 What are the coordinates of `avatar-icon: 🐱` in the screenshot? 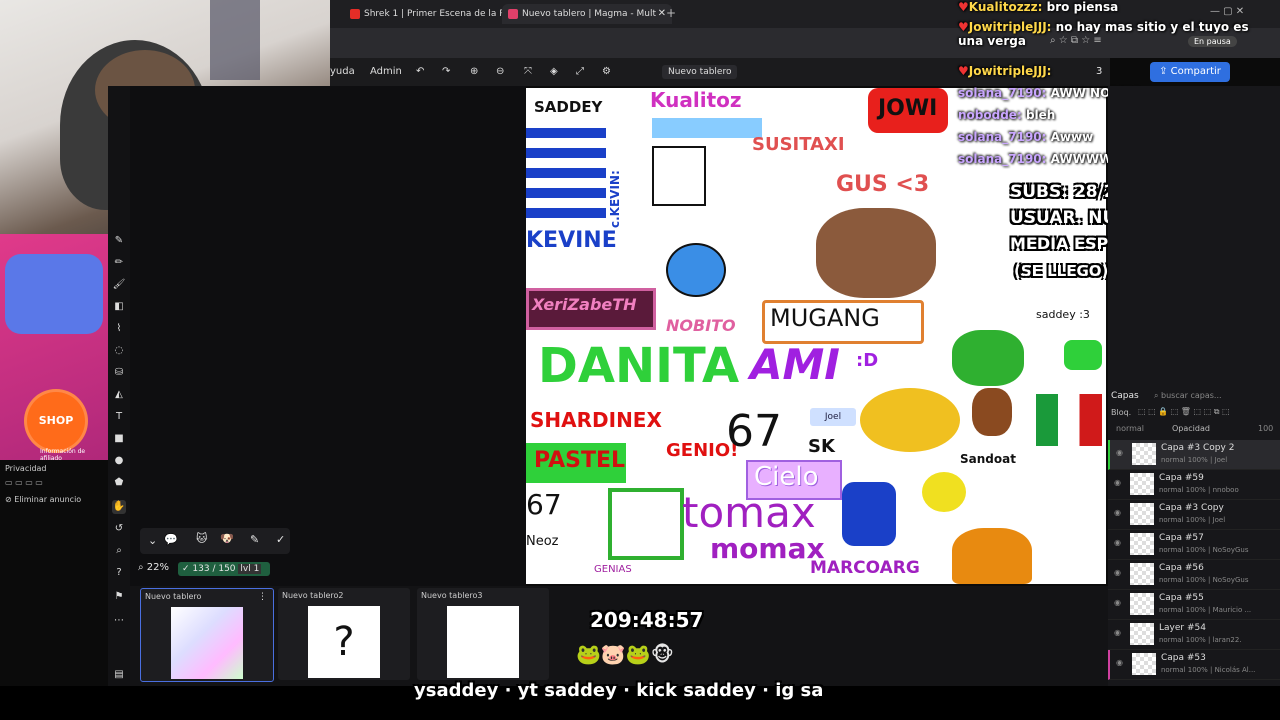 It's located at (202, 538).